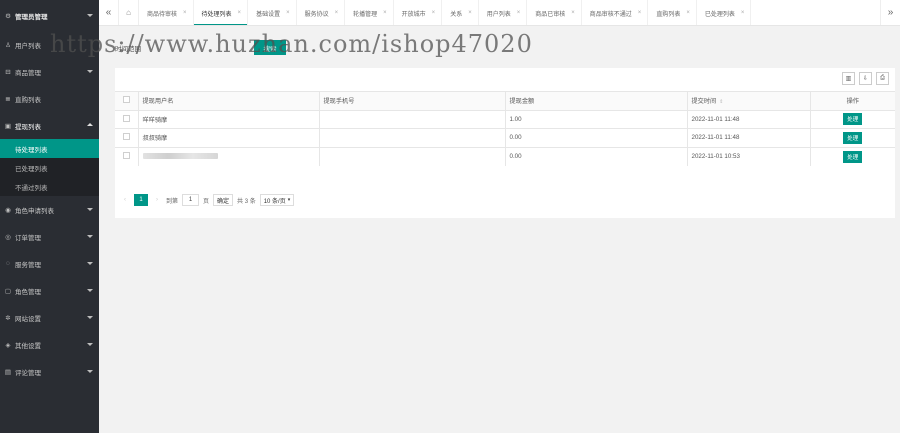 This screenshot has height=433, width=900. I want to click on table-header-row: 提现用户名 提现手机号 提现金额 提交时间 ⇕ 操作, so click(505, 100).